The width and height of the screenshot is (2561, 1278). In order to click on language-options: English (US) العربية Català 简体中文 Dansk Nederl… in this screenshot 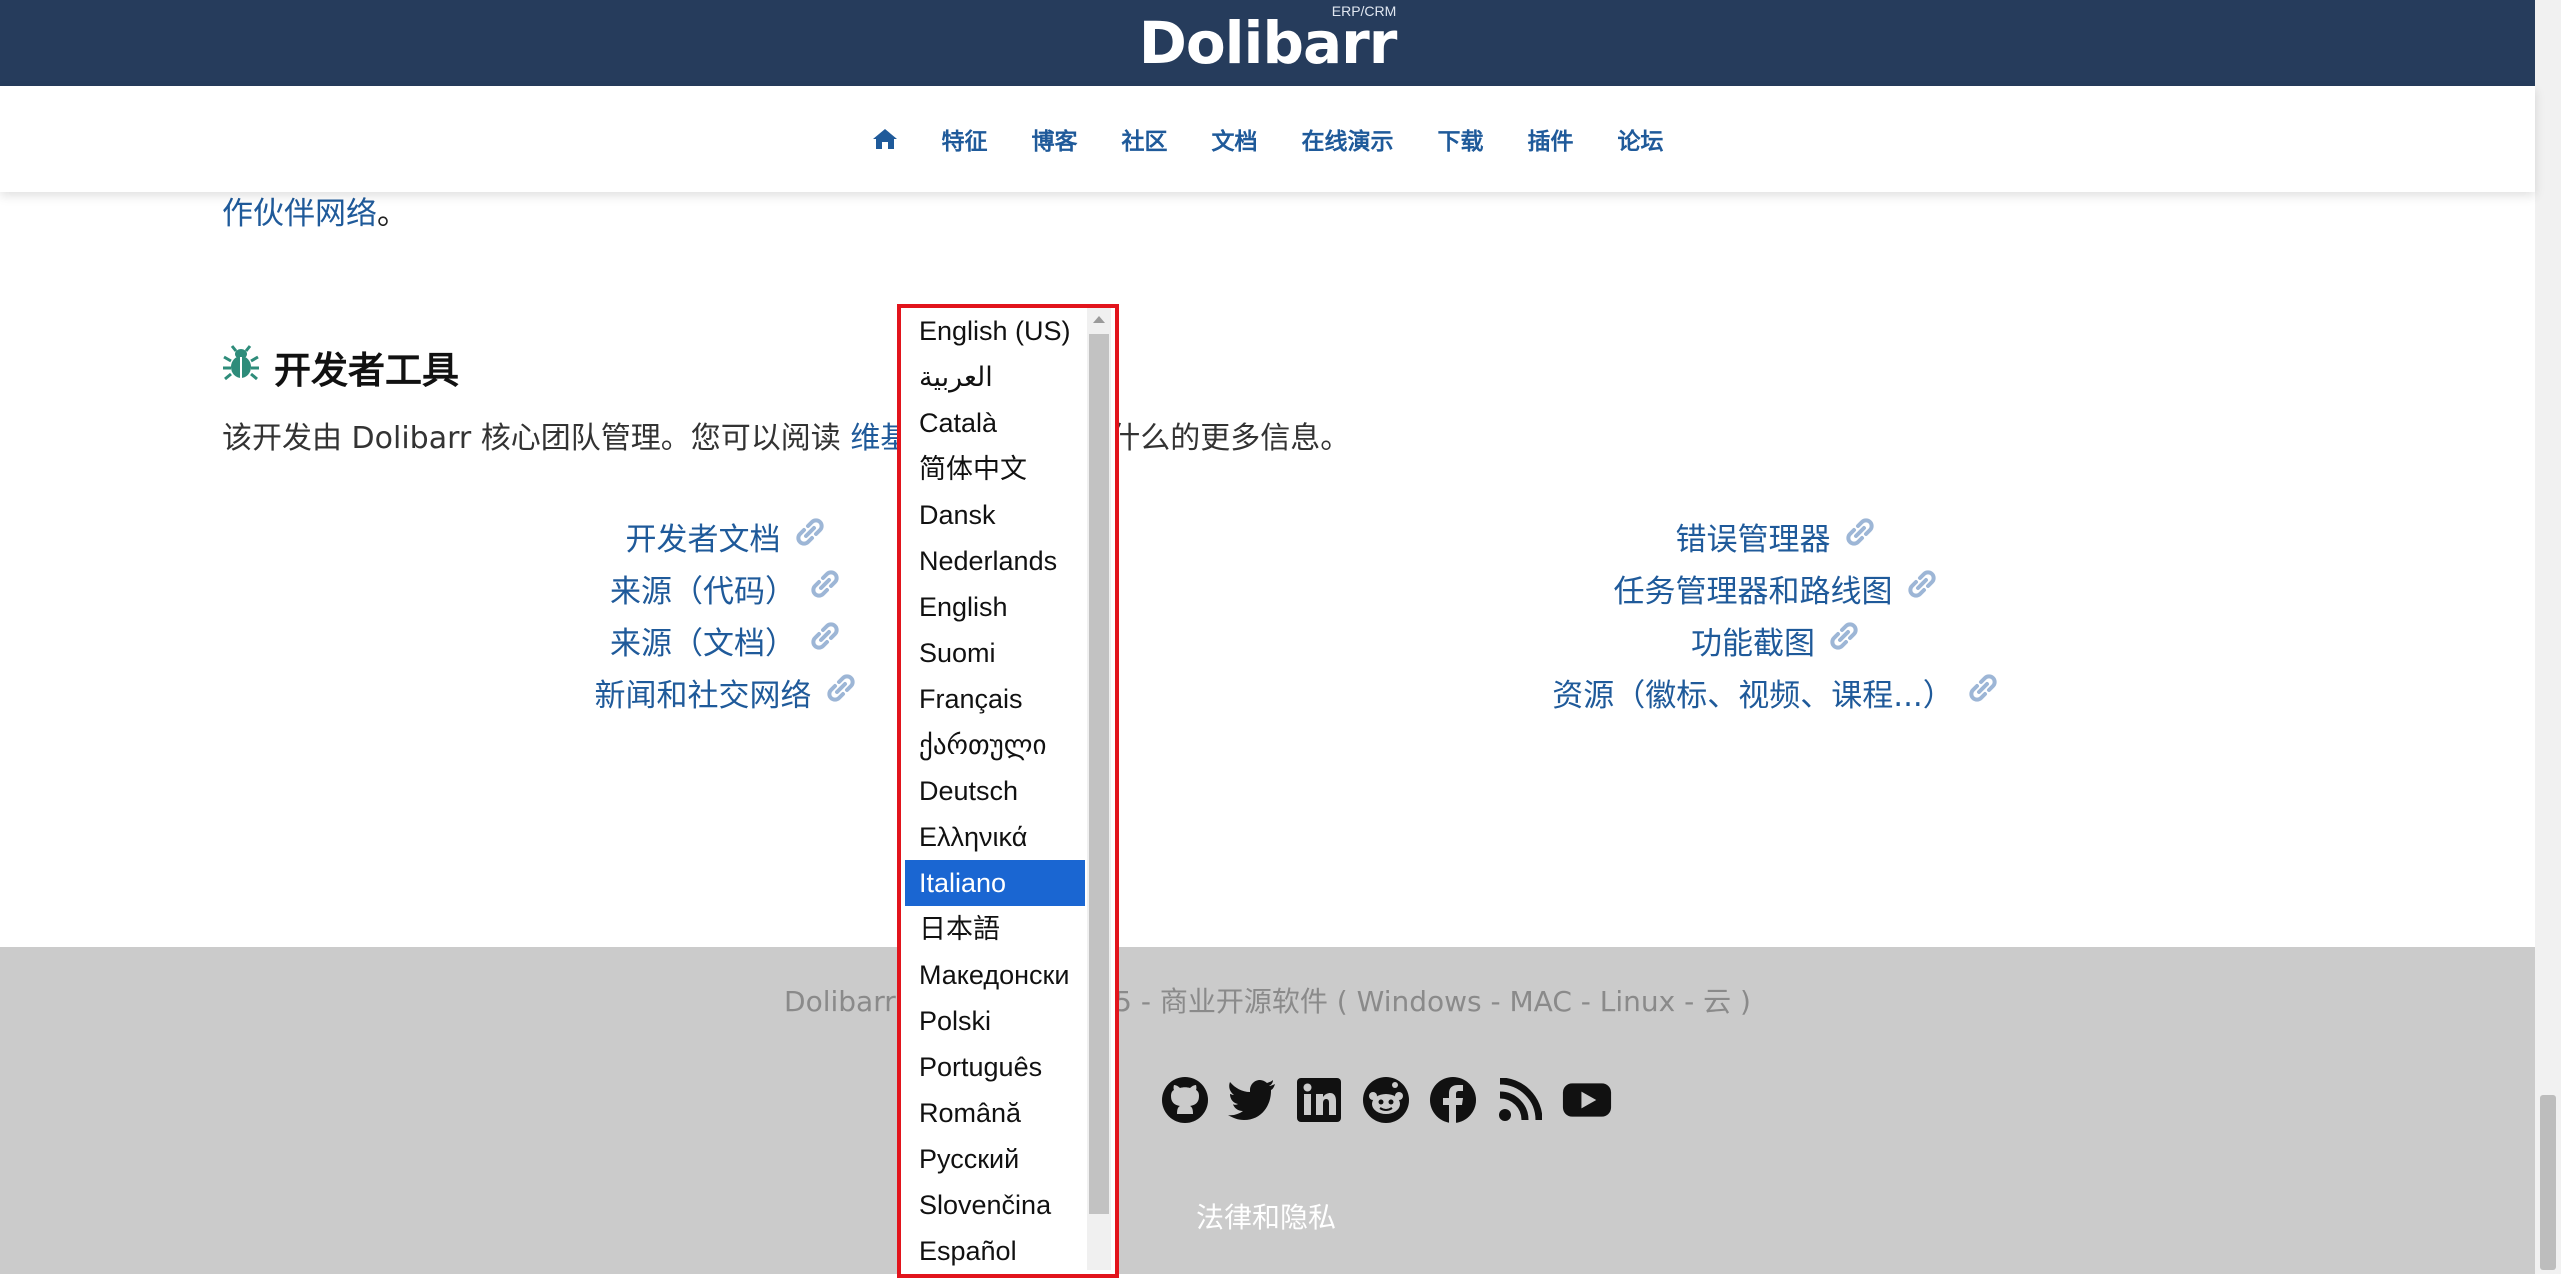, I will do `click(995, 791)`.